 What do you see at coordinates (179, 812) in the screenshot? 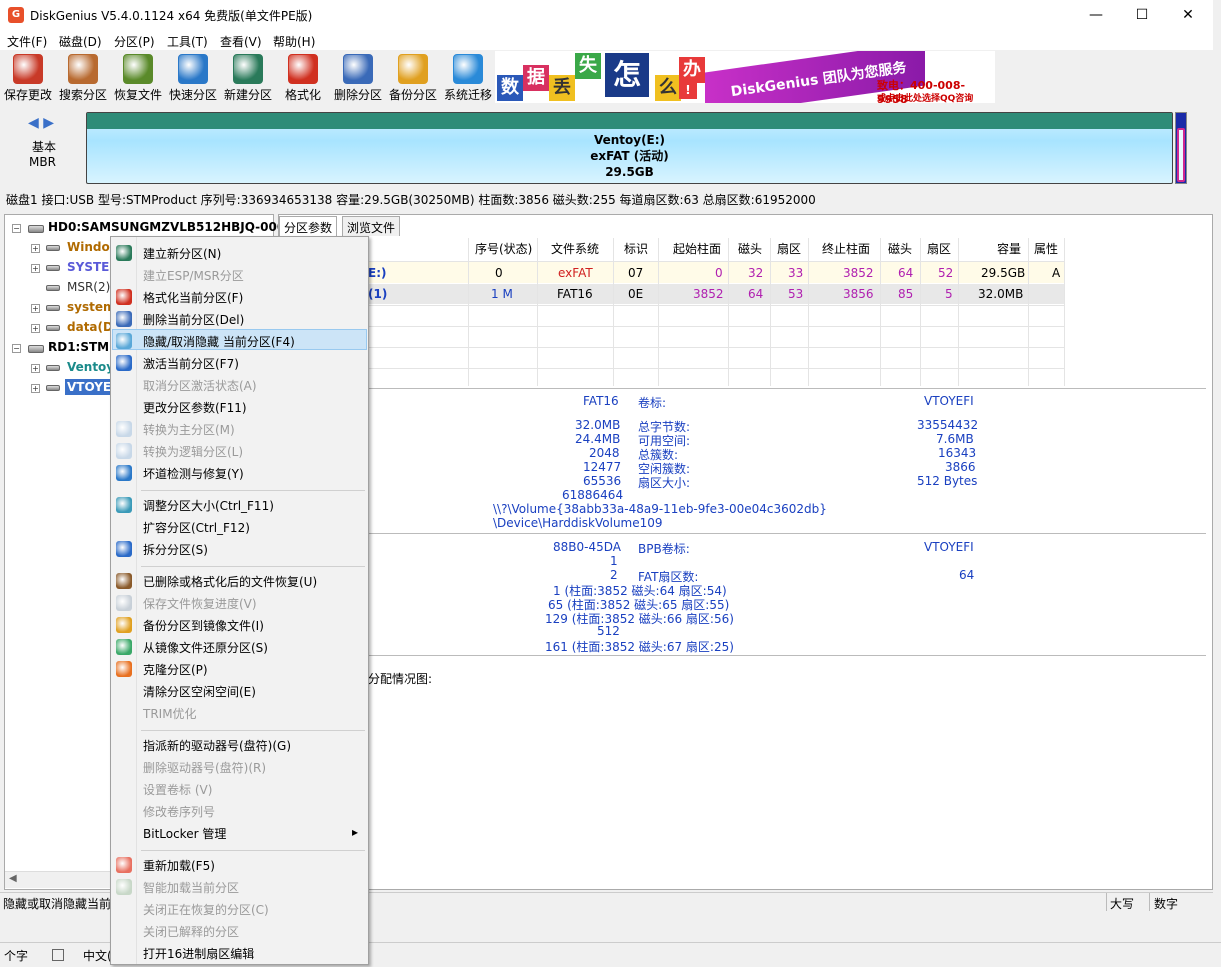
I see `context-menu-item: 修改卷序列号` at bounding box center [179, 812].